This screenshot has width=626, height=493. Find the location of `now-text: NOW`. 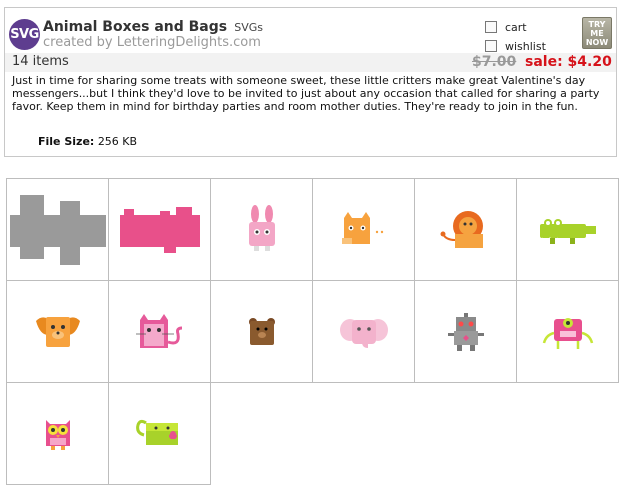

now-text: NOW is located at coordinates (597, 42).